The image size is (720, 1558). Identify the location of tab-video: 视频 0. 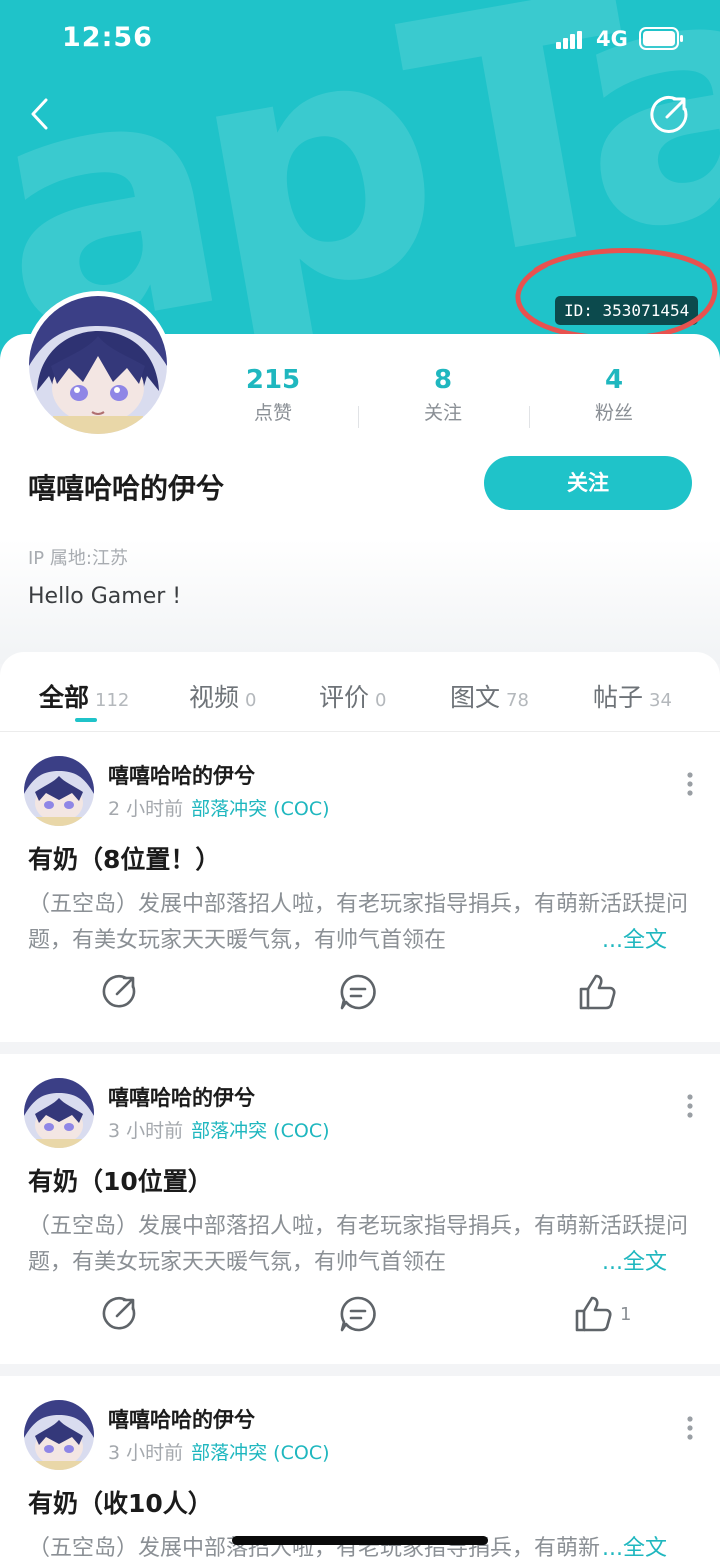
(222, 696).